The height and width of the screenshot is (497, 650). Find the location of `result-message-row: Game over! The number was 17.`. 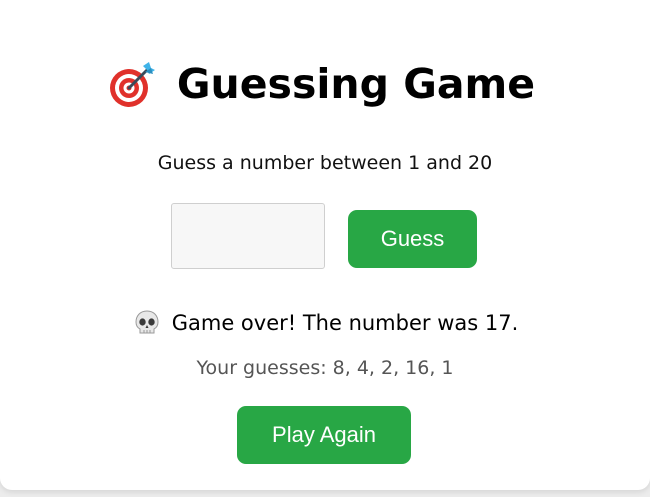

result-message-row: Game over! The number was 17. is located at coordinates (325, 323).